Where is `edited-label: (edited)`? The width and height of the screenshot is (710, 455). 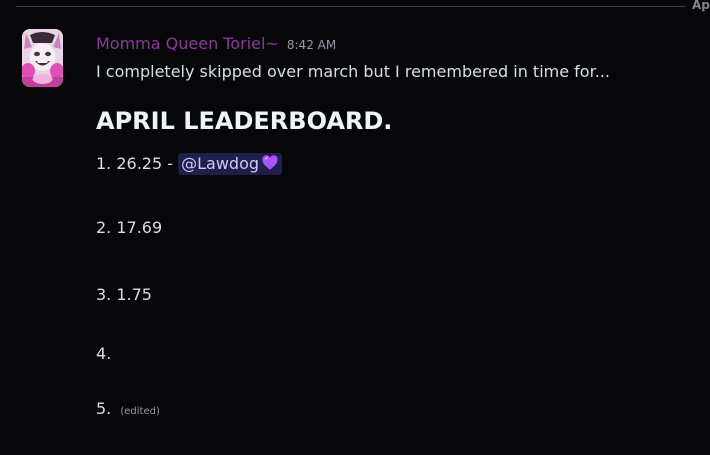
edited-label: (edited) is located at coordinates (140, 411).